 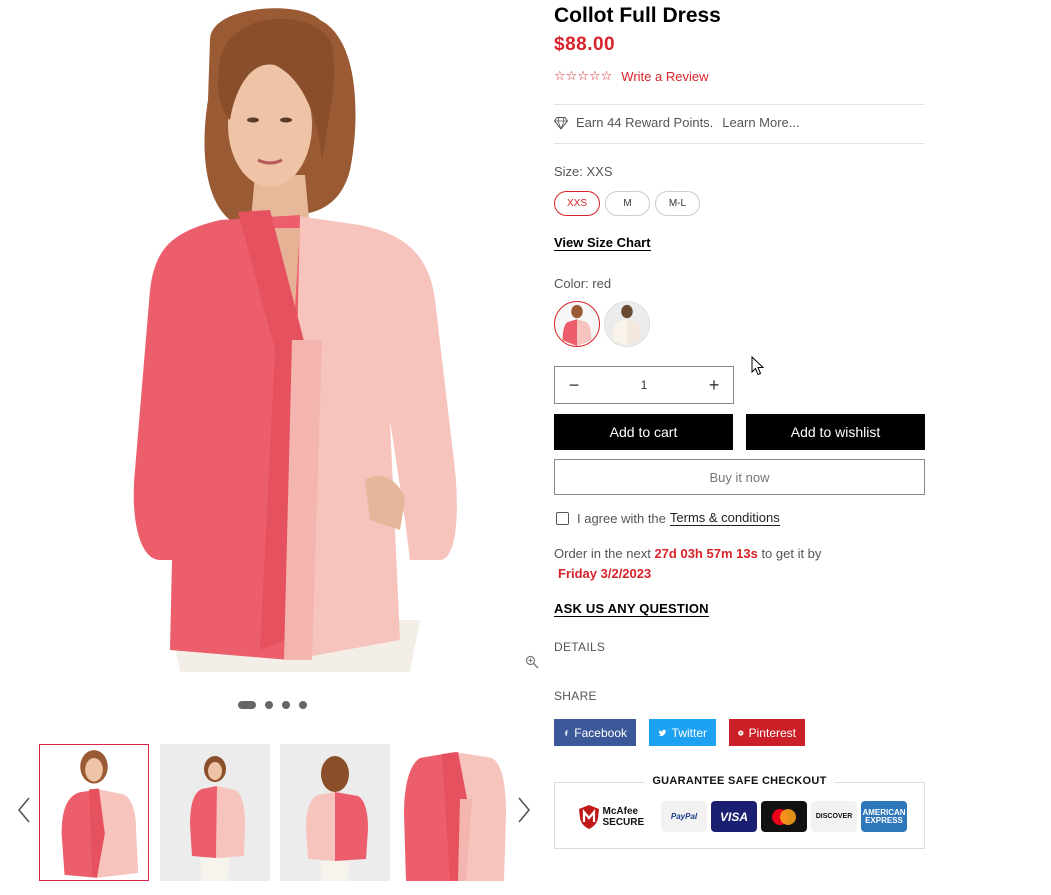 I want to click on add-to-wishlist-button: Add to wishlist, so click(x=835, y=432).